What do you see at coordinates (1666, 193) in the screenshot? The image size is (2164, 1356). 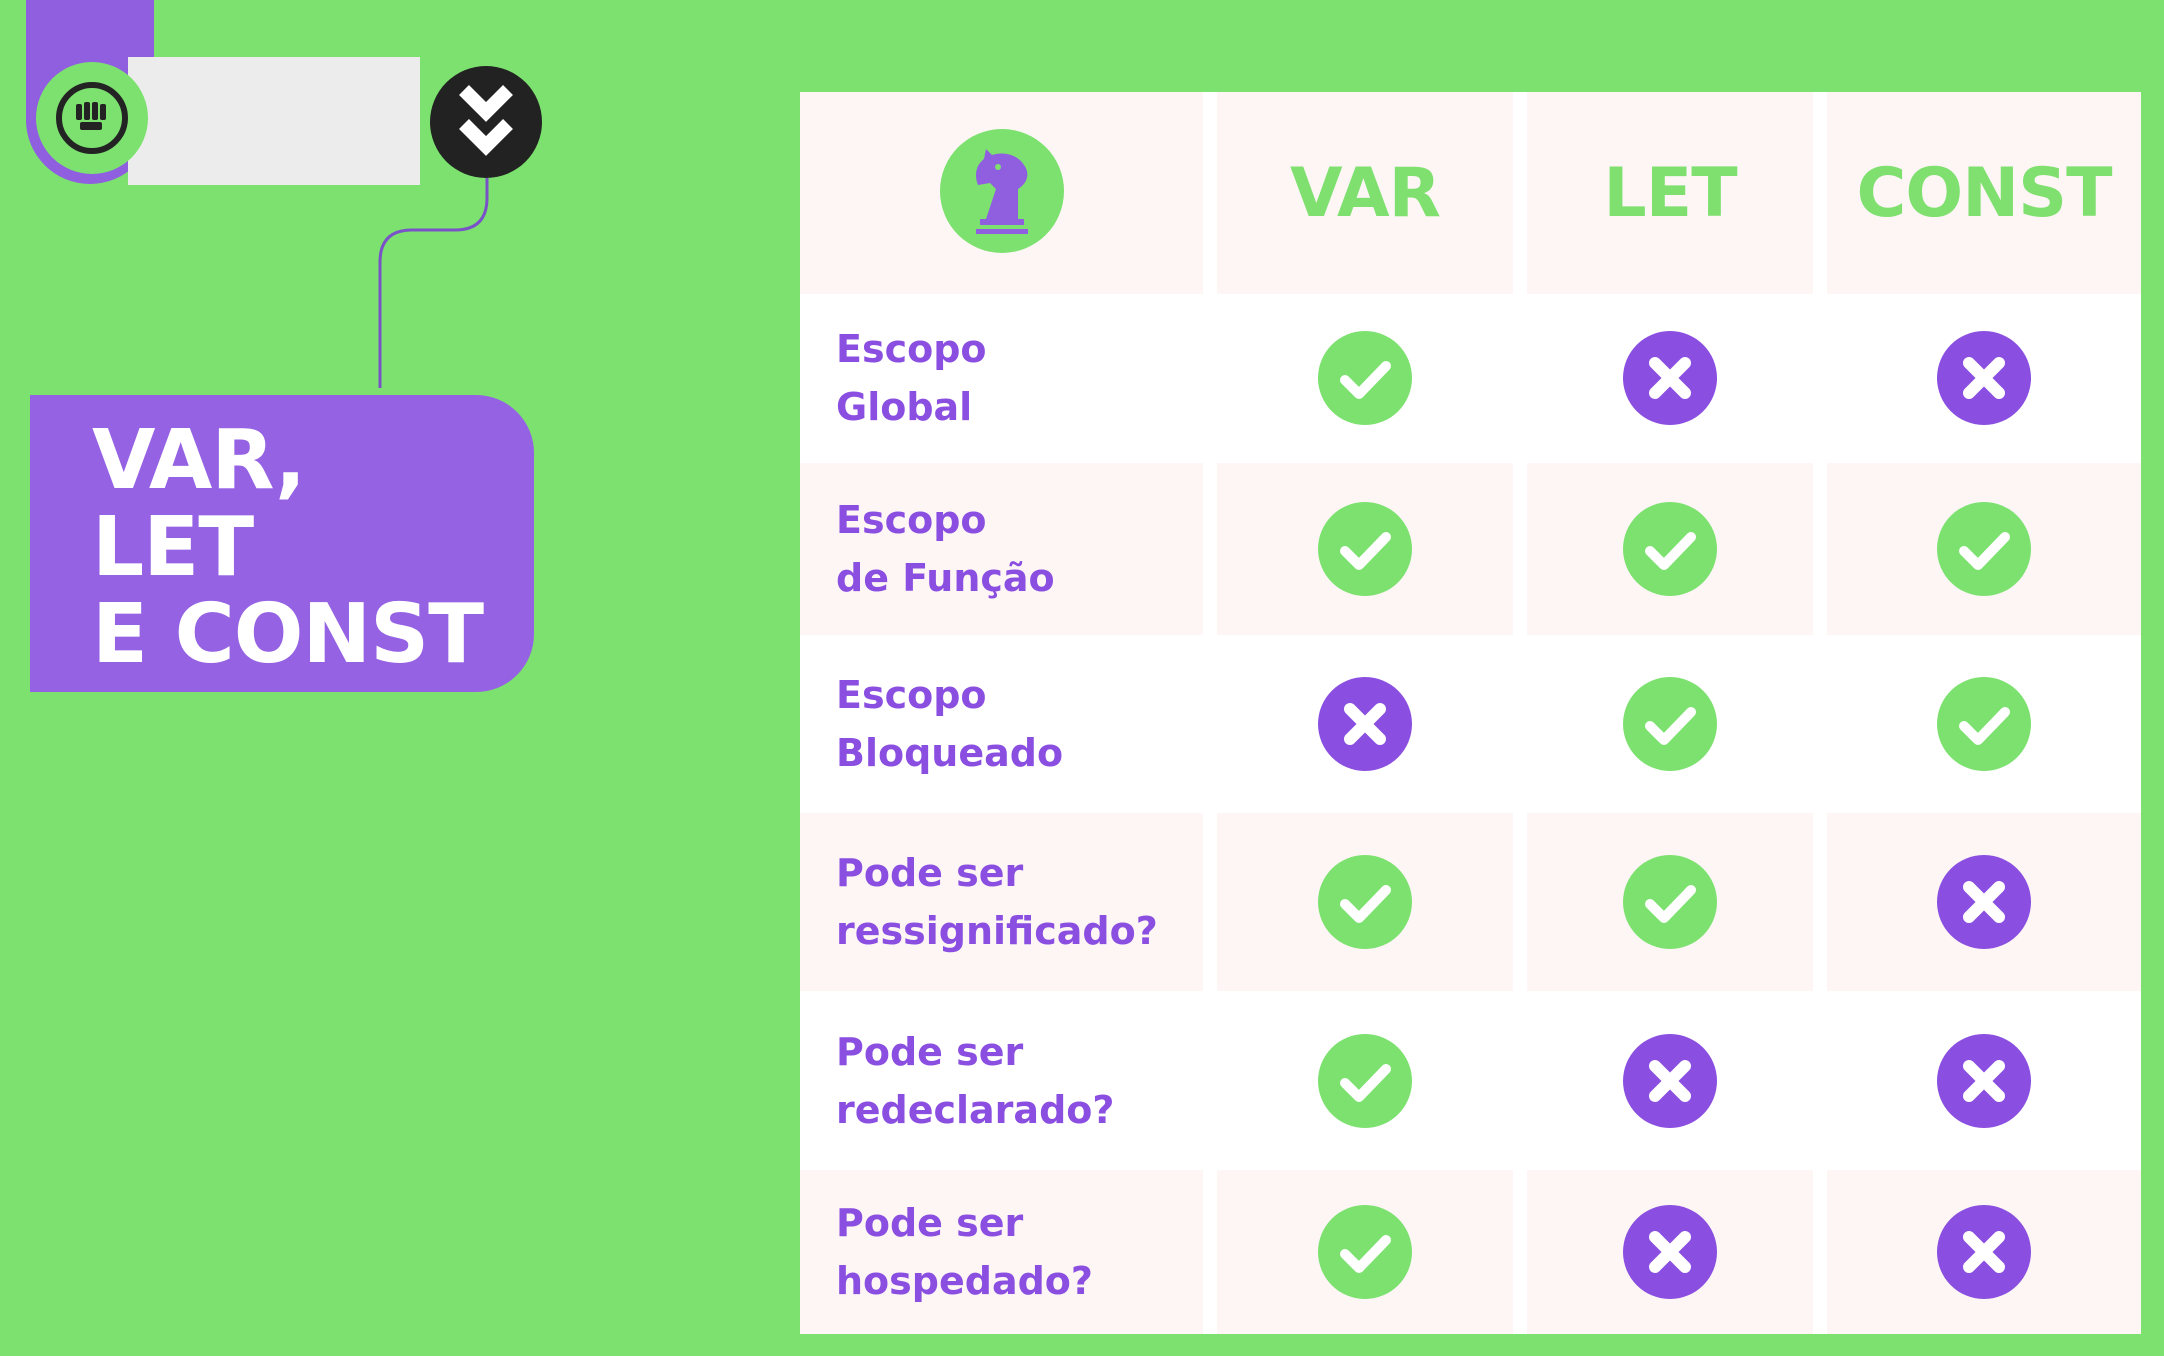 I see `column-header-let: LET` at bounding box center [1666, 193].